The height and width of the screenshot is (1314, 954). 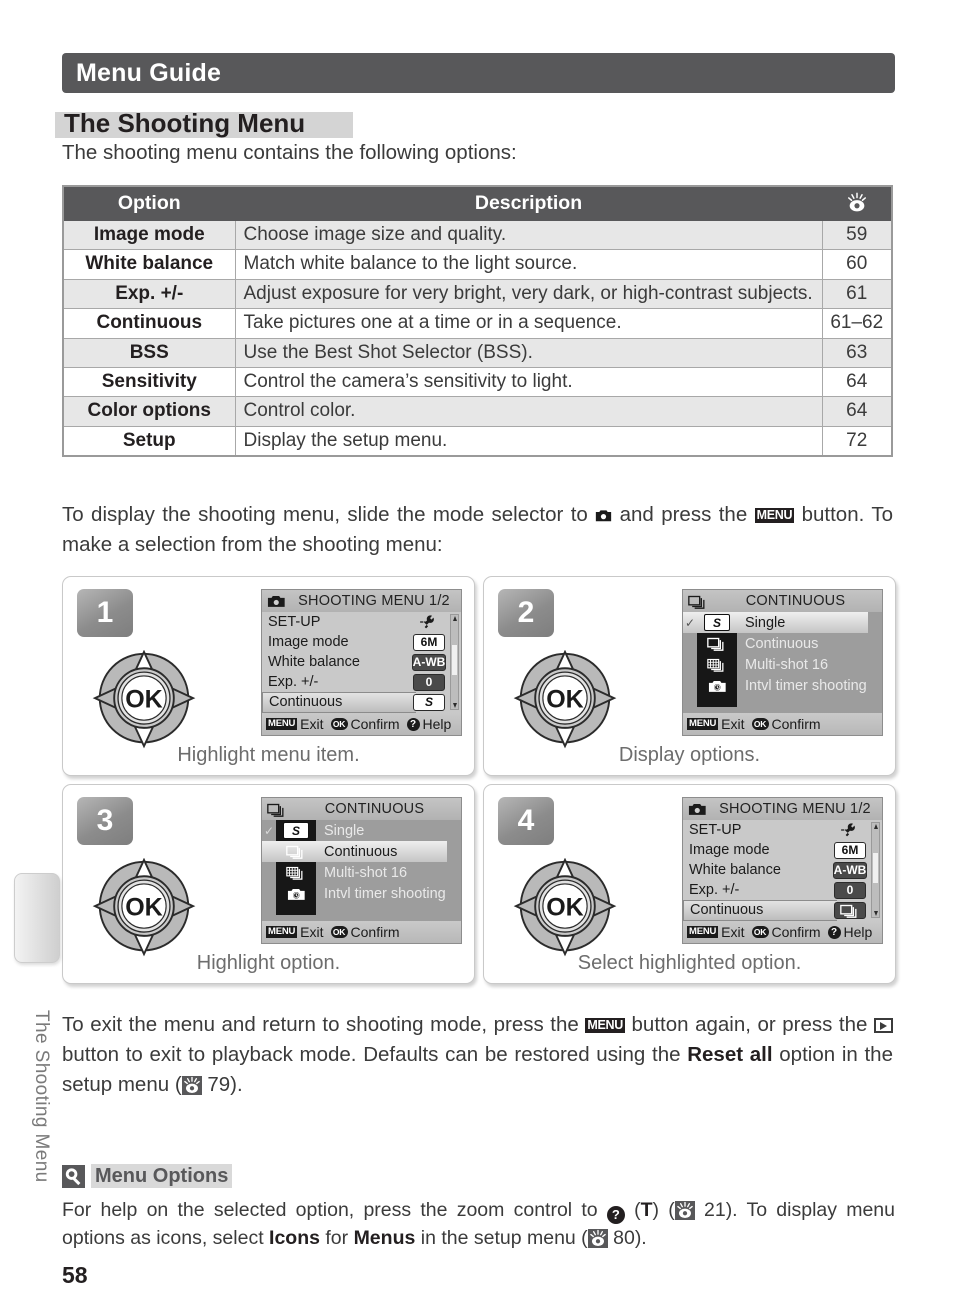 I want to click on step-number-badge: 2, so click(x=526, y=613).